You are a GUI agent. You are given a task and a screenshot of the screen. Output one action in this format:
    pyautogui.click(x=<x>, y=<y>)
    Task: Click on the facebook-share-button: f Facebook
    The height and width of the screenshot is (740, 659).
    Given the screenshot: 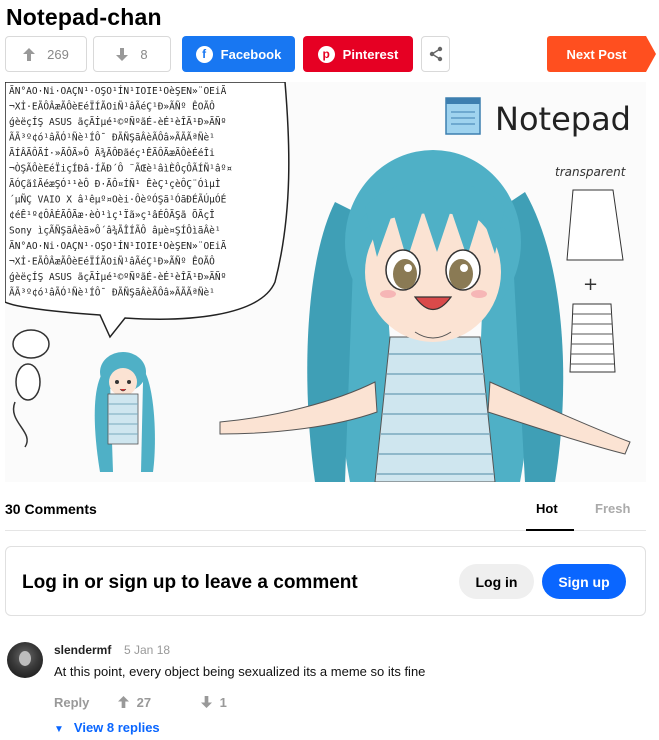 What is the action you would take?
    pyautogui.click(x=238, y=54)
    